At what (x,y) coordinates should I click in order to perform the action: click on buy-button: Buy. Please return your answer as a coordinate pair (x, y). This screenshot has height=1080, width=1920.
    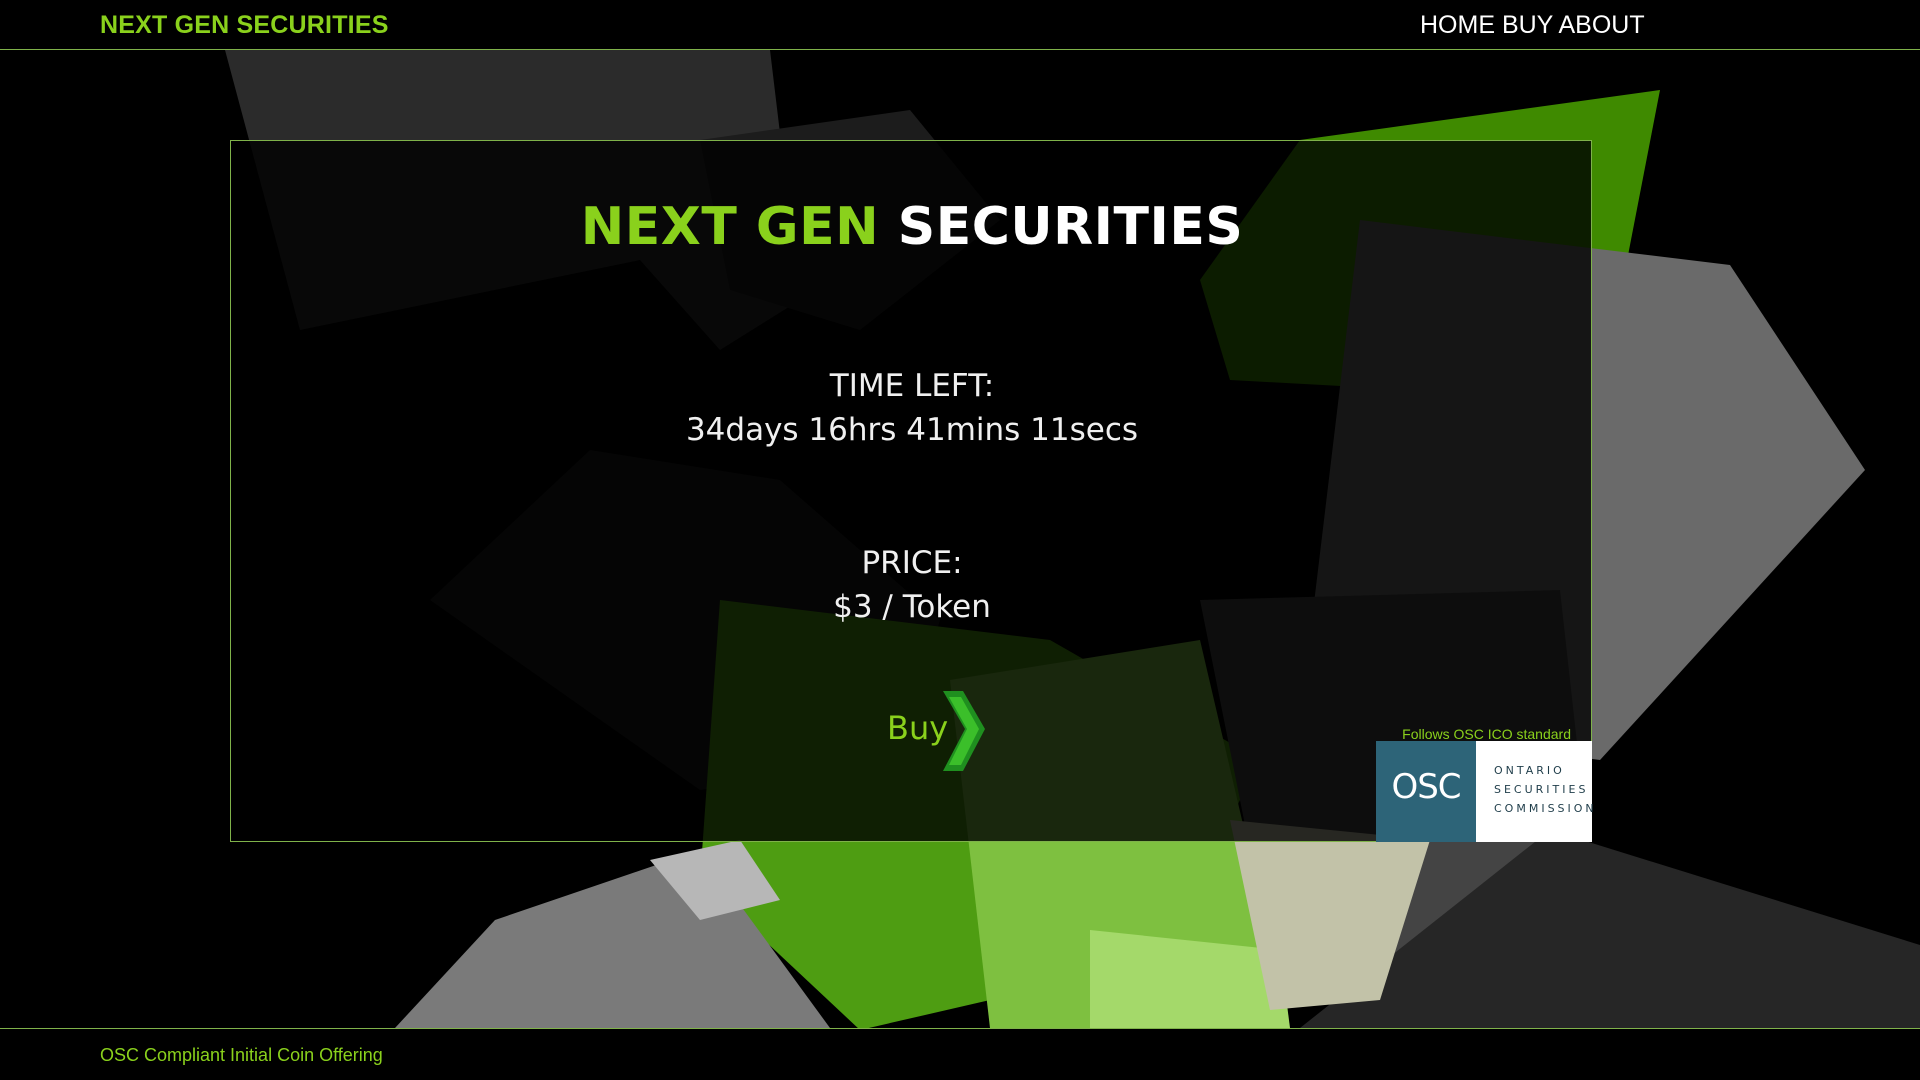
    Looking at the image, I should click on (923, 732).